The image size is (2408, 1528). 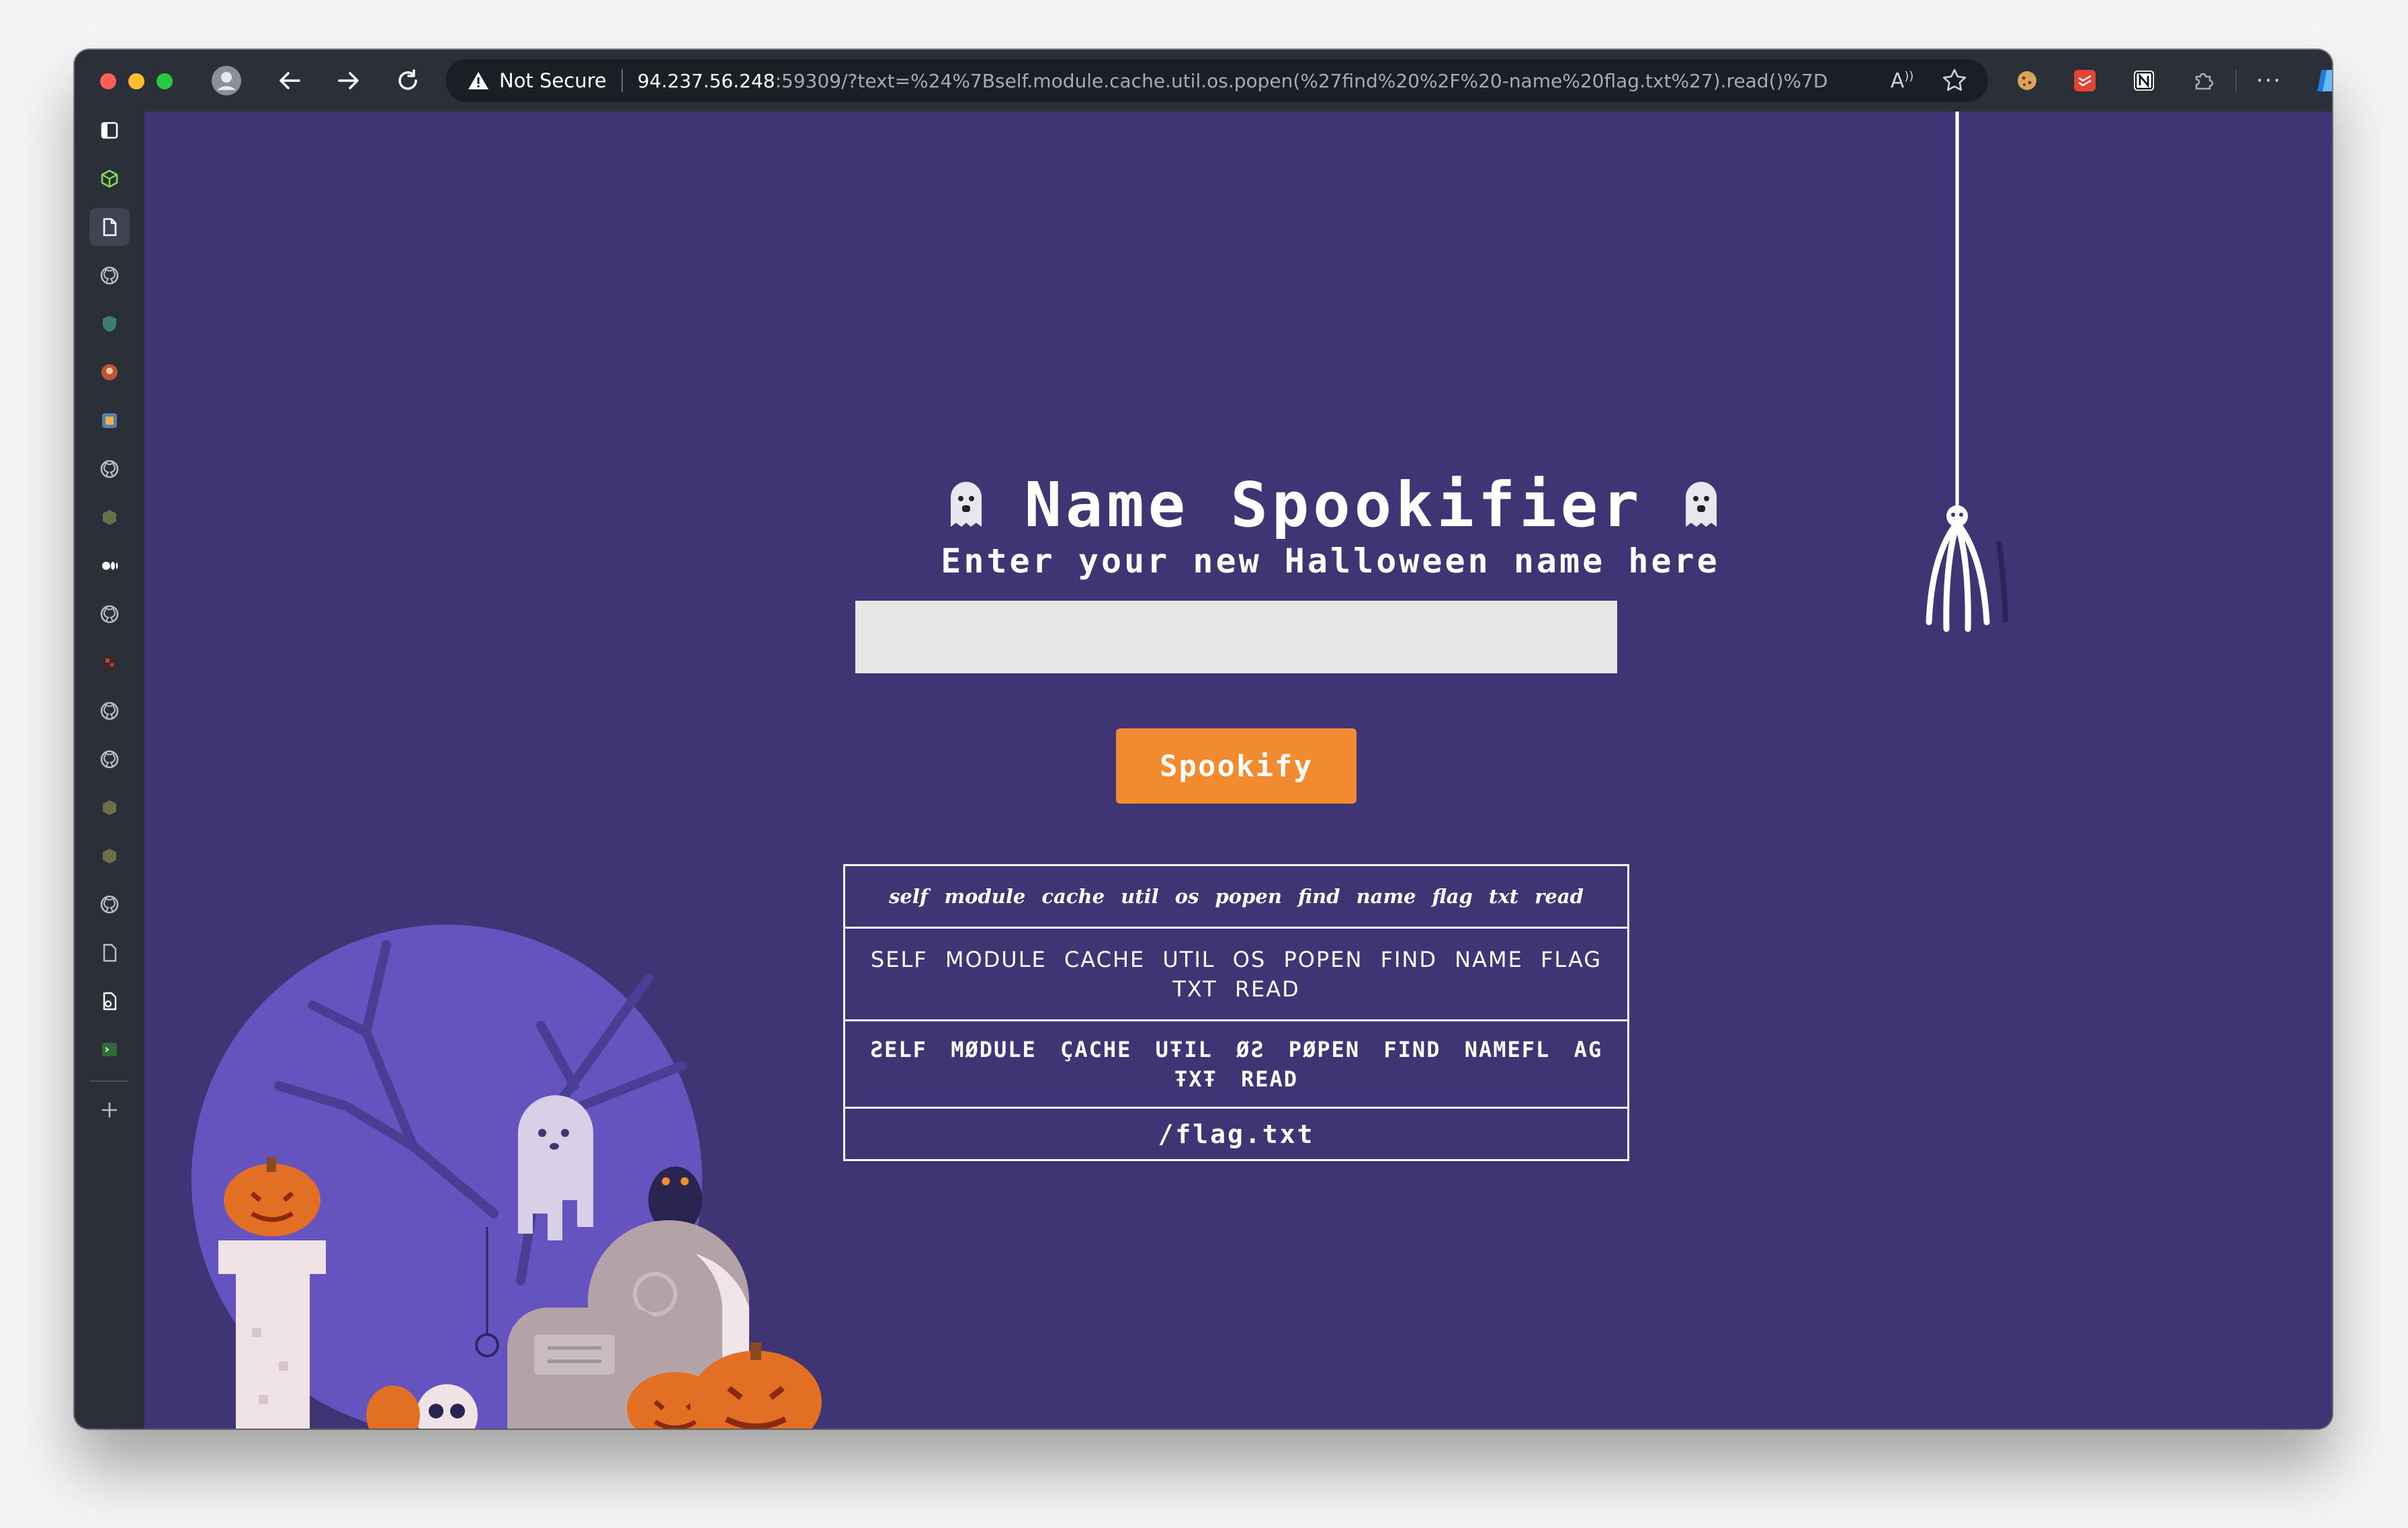 What do you see at coordinates (1902, 81) in the screenshot?
I see `read-aloud-icon: A))` at bounding box center [1902, 81].